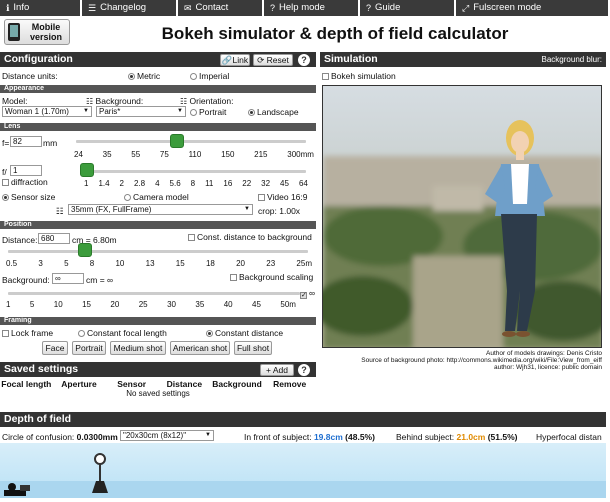 The width and height of the screenshot is (610, 502). I want to click on credit-author: author: Wjh31, licence: public domain, so click(547, 367).